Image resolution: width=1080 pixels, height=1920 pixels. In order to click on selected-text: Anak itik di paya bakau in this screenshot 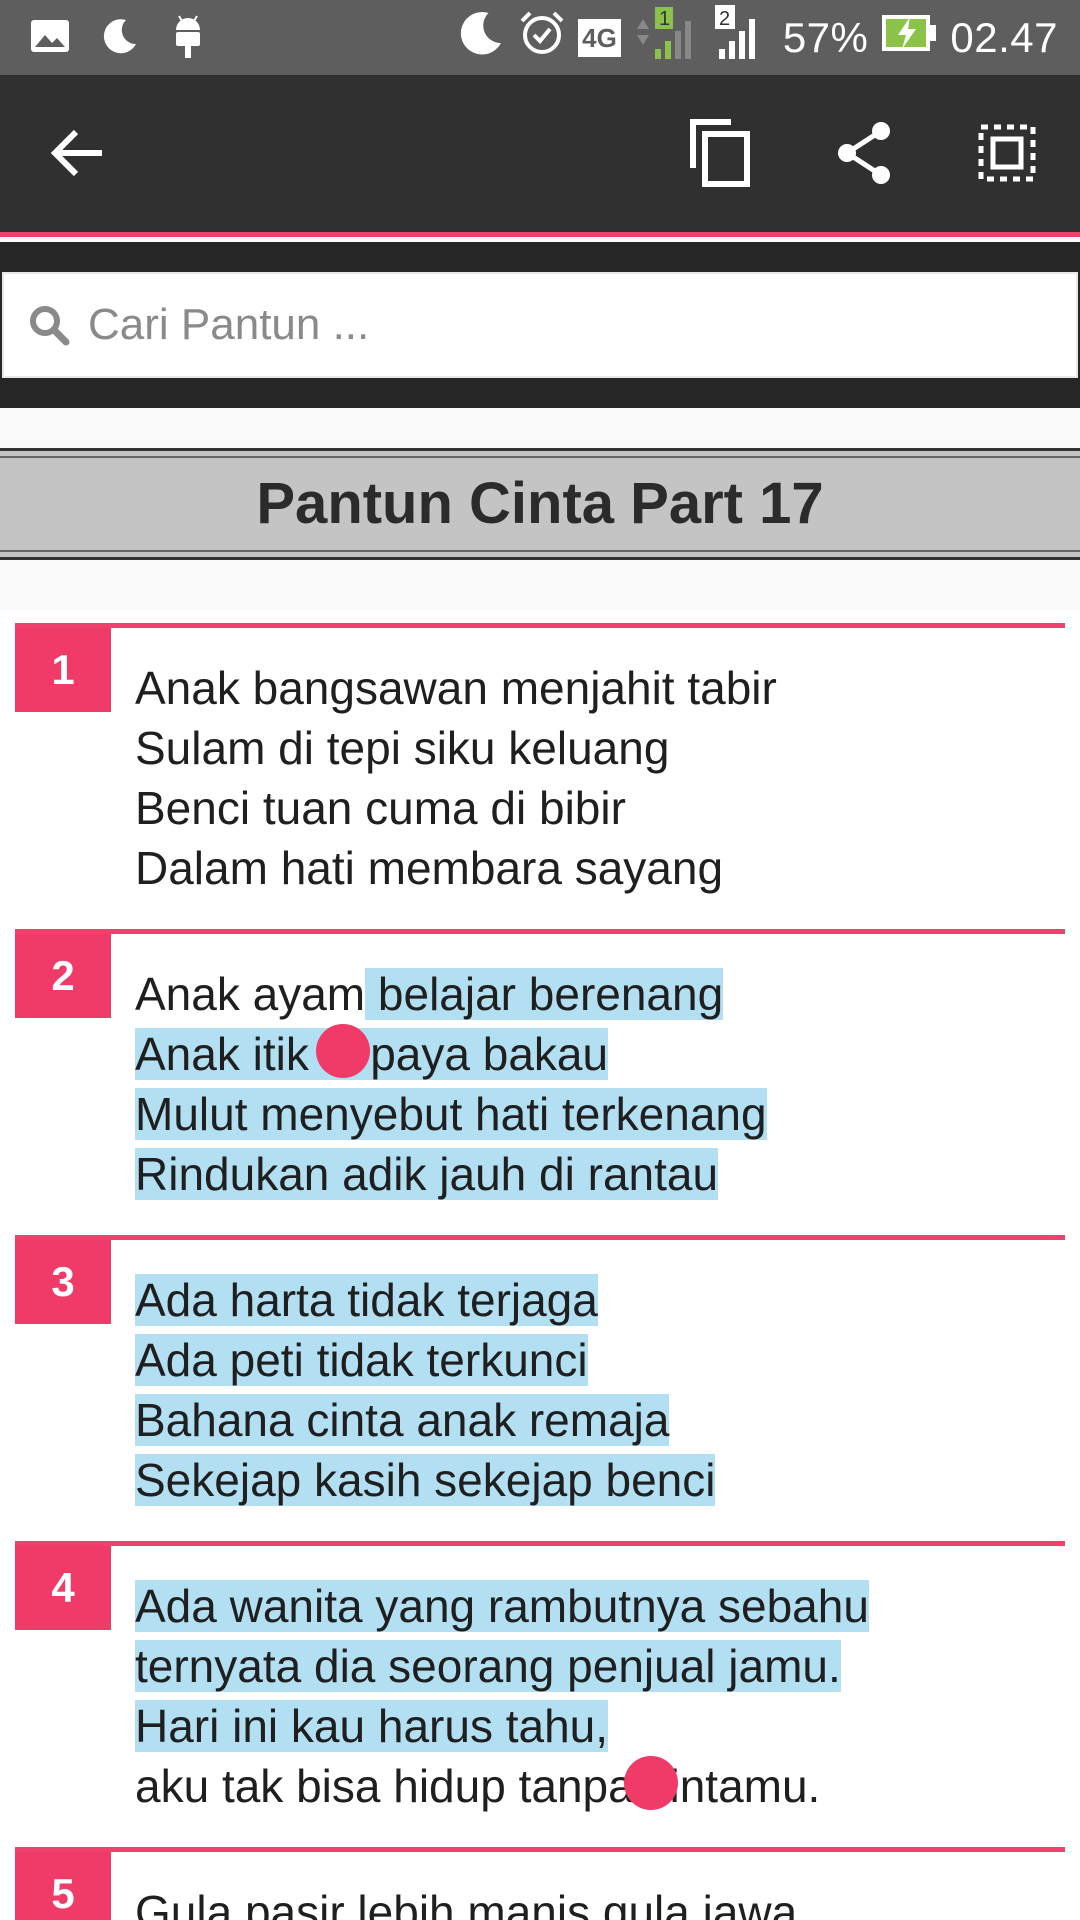, I will do `click(372, 1054)`.